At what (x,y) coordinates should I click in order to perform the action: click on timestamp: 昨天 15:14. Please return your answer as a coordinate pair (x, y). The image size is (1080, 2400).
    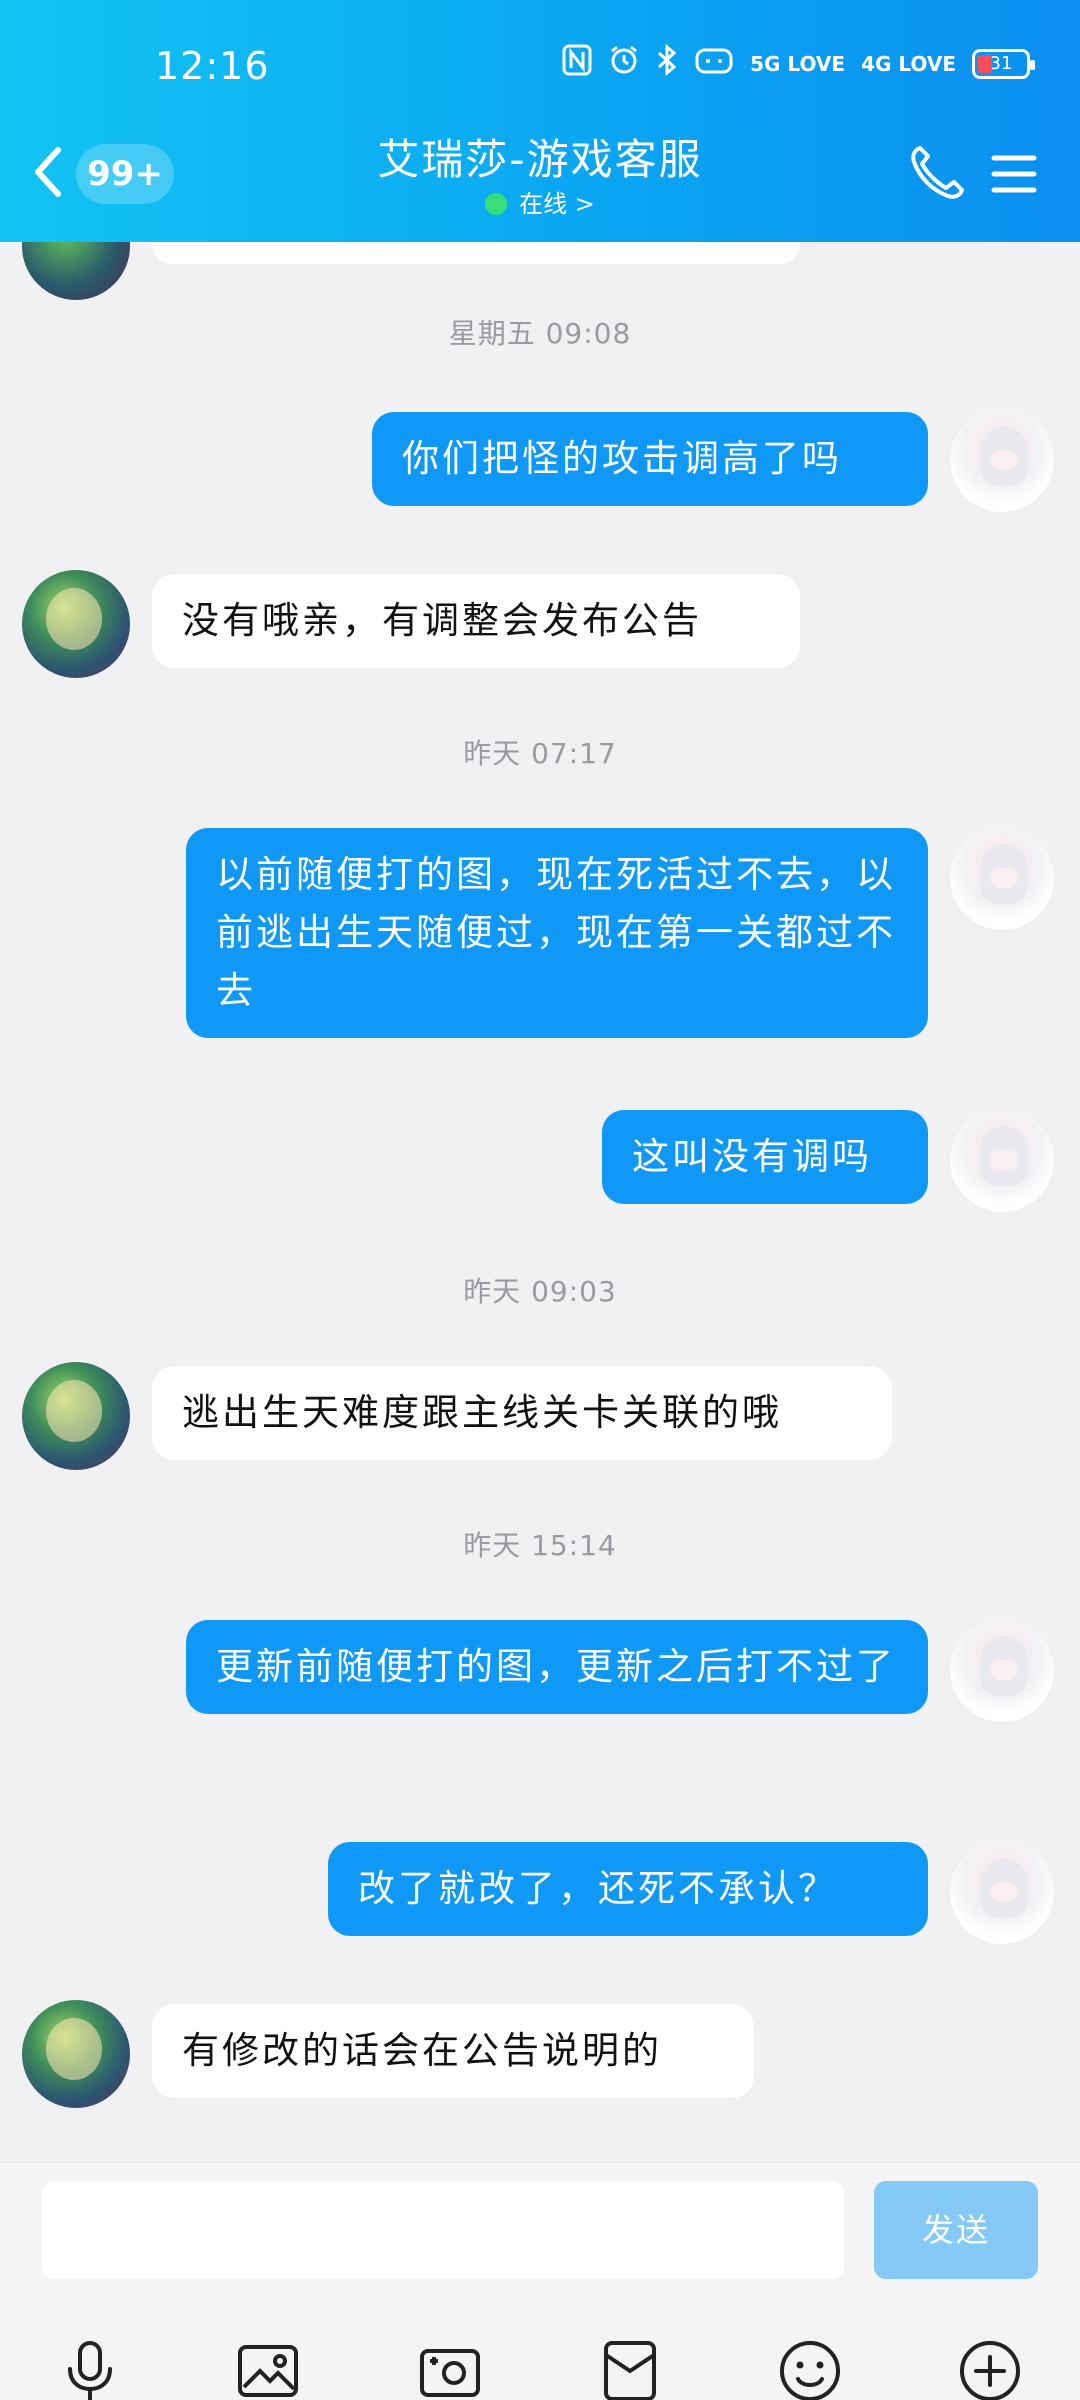
    Looking at the image, I should click on (540, 1545).